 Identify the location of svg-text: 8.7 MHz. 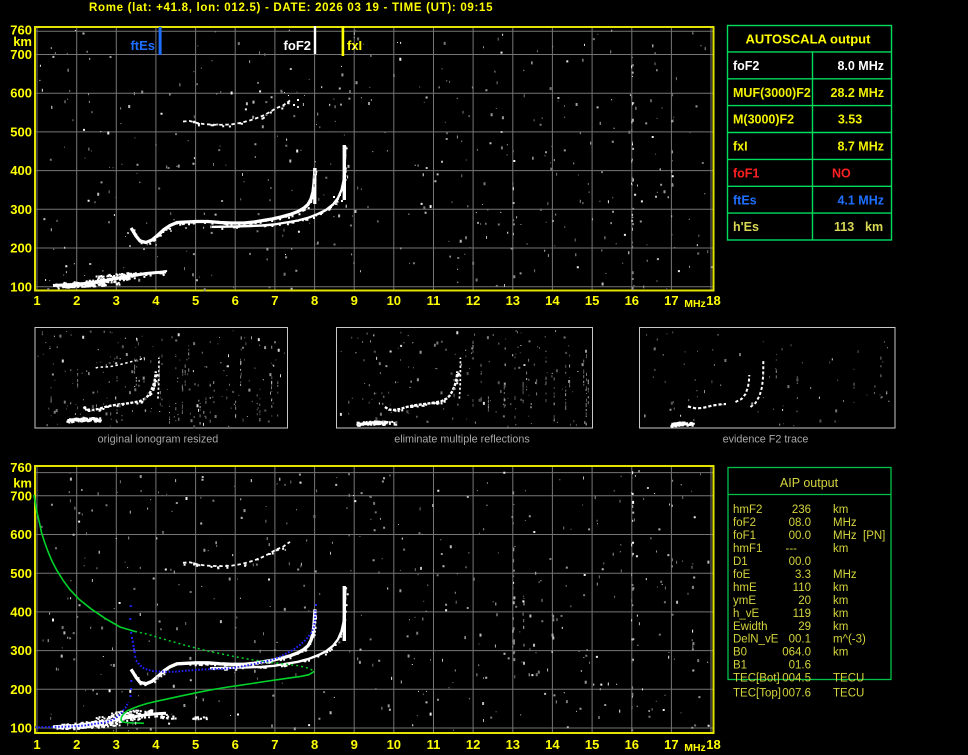
(860, 147).